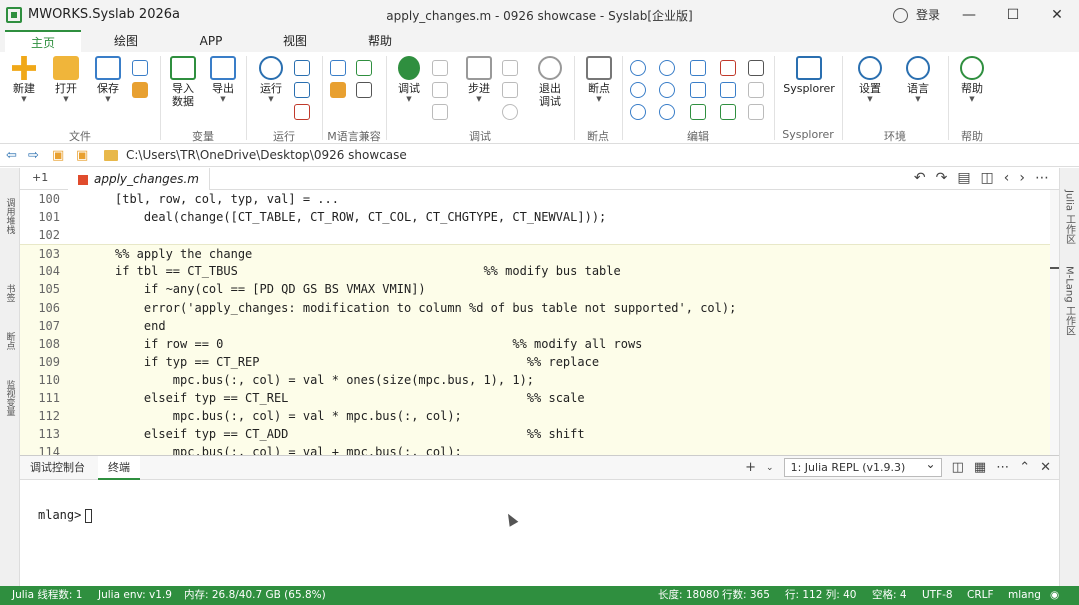 The image size is (1079, 605). What do you see at coordinates (47, 595) in the screenshot?
I see `status-threads: Julia 线程数: 1` at bounding box center [47, 595].